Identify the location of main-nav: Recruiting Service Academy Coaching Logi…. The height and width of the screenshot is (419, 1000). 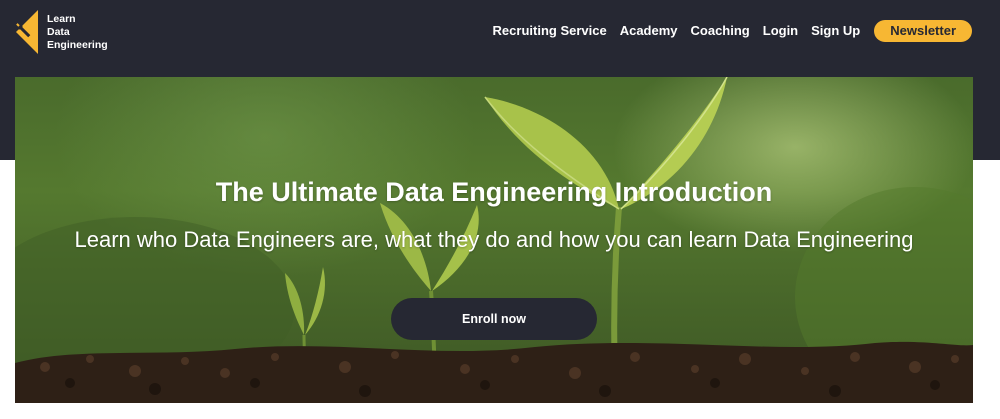
(732, 31).